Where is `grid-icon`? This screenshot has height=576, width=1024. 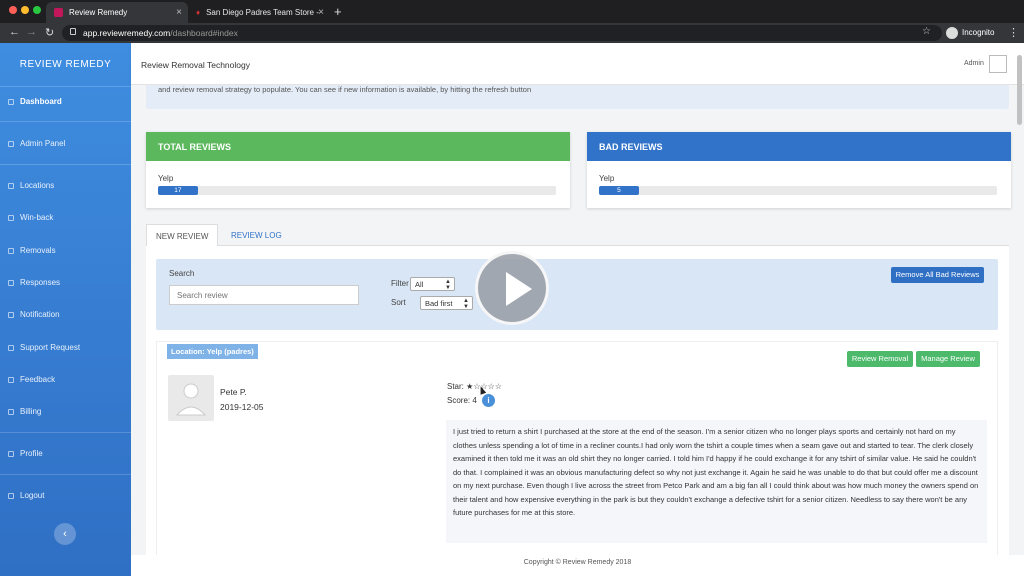
grid-icon is located at coordinates (11, 143).